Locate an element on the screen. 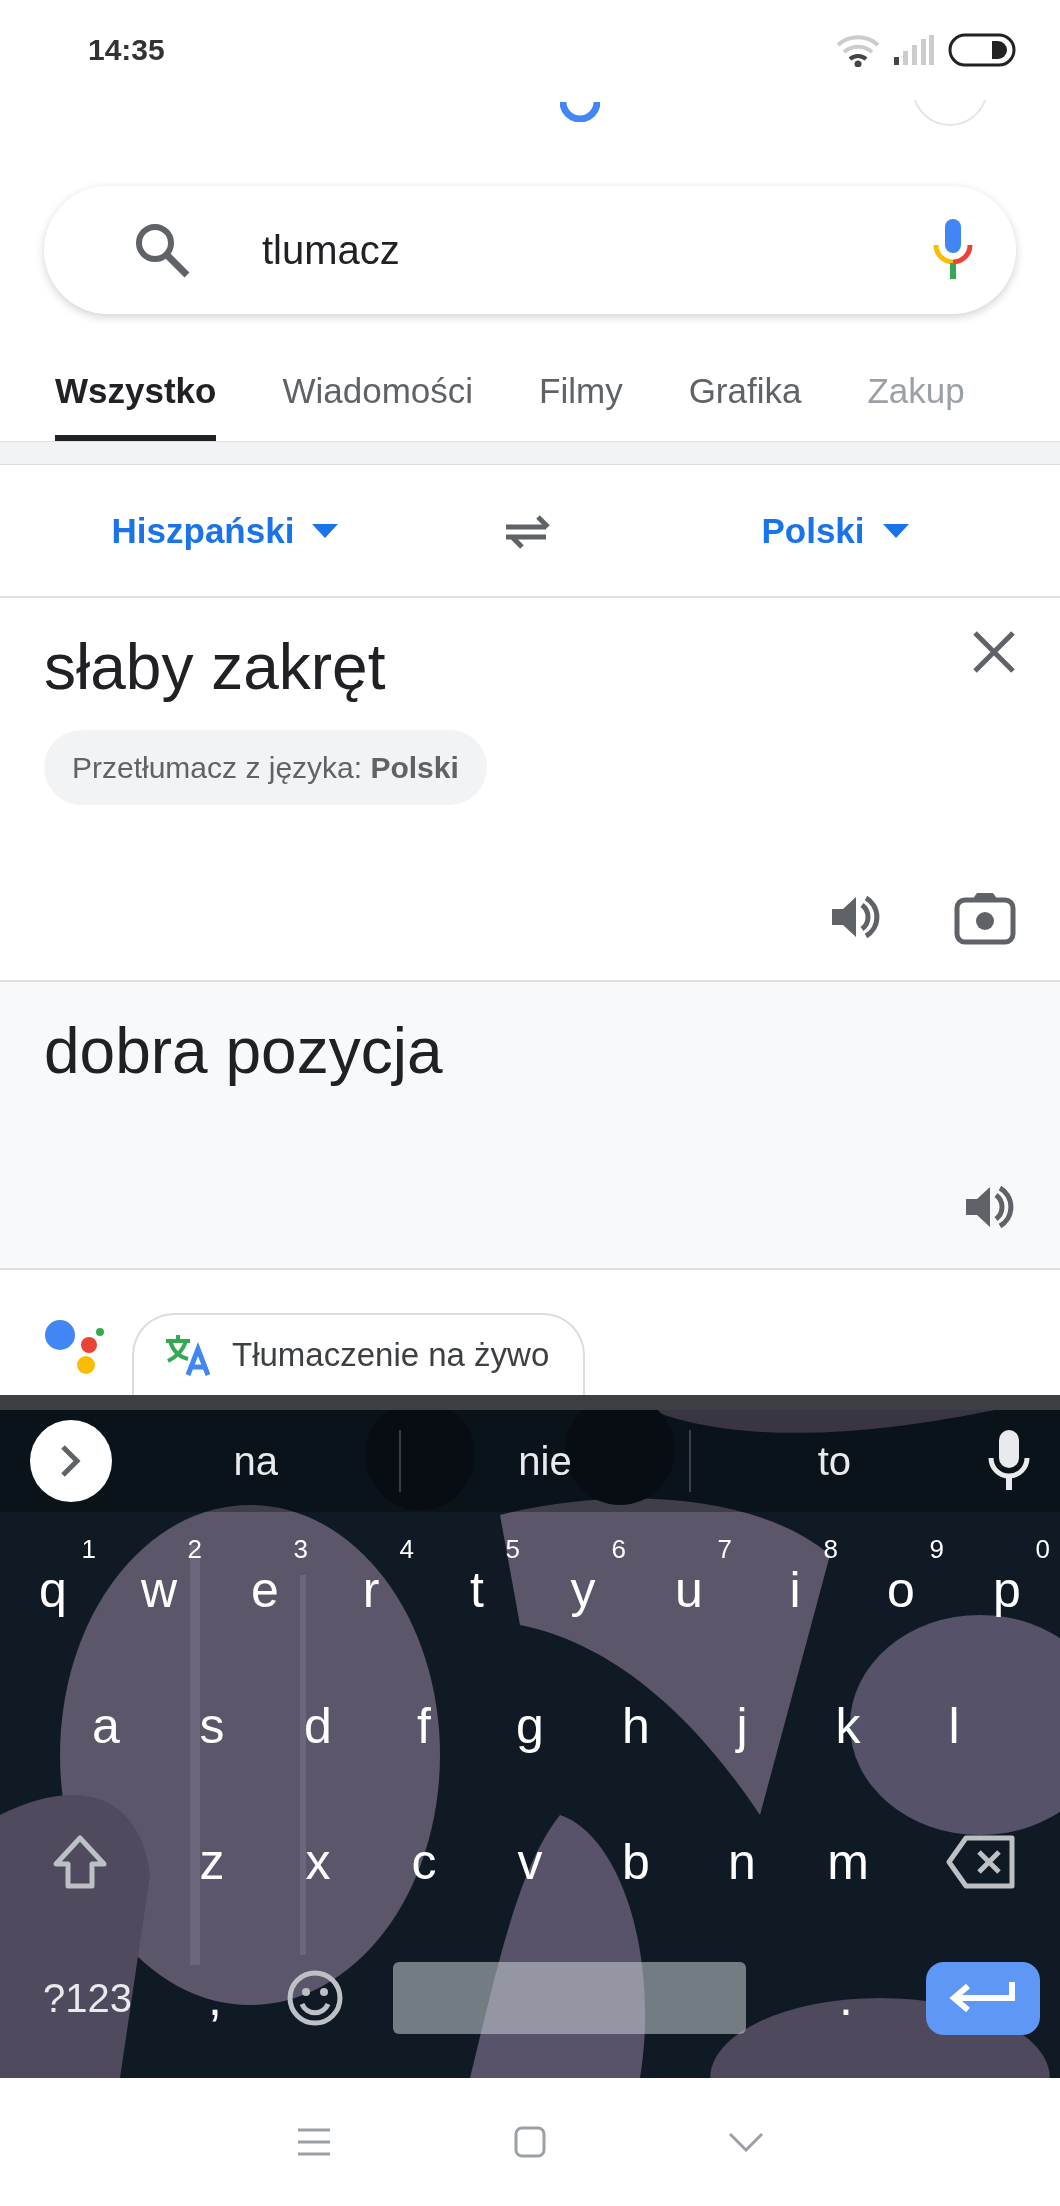 This screenshot has width=1060, height=2206. key: a is located at coordinates (106, 1726).